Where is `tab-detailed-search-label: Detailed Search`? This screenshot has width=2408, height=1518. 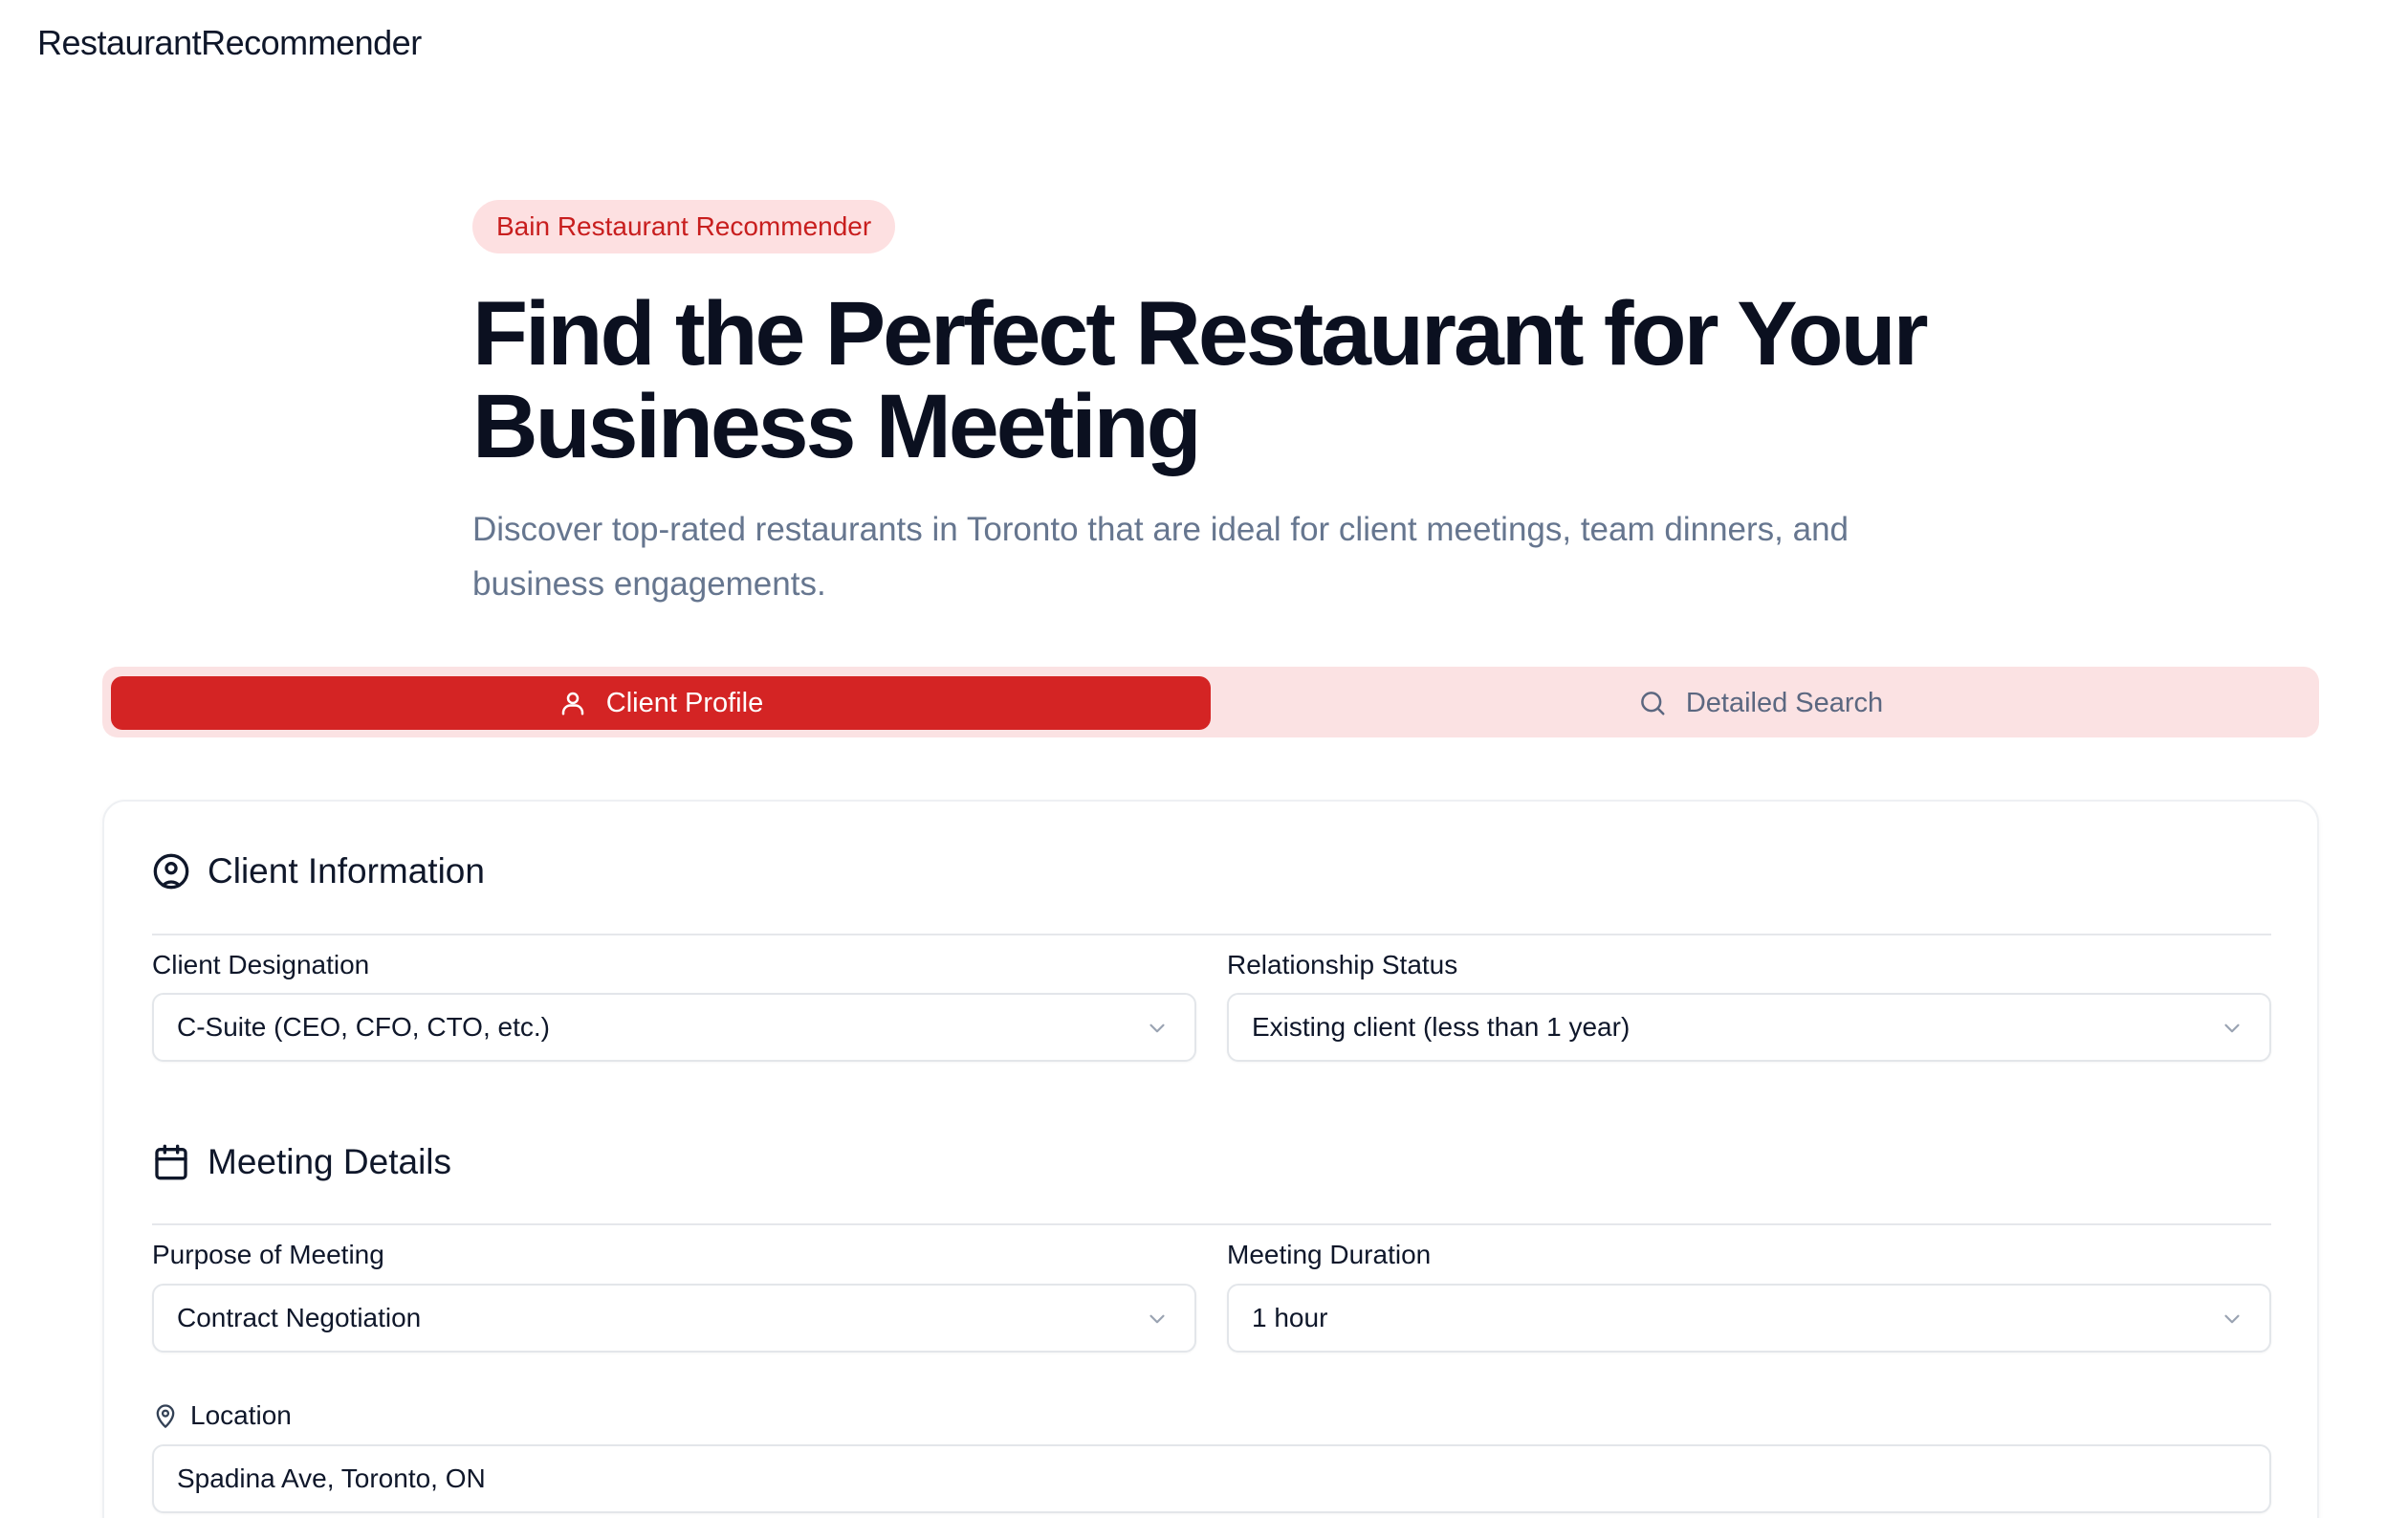
tab-detailed-search-label: Detailed Search is located at coordinates (1785, 702).